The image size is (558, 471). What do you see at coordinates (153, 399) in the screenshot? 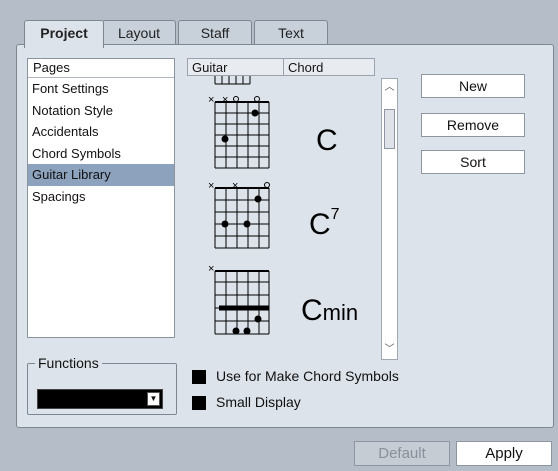
I see `chevron-down-icon: ▼` at bounding box center [153, 399].